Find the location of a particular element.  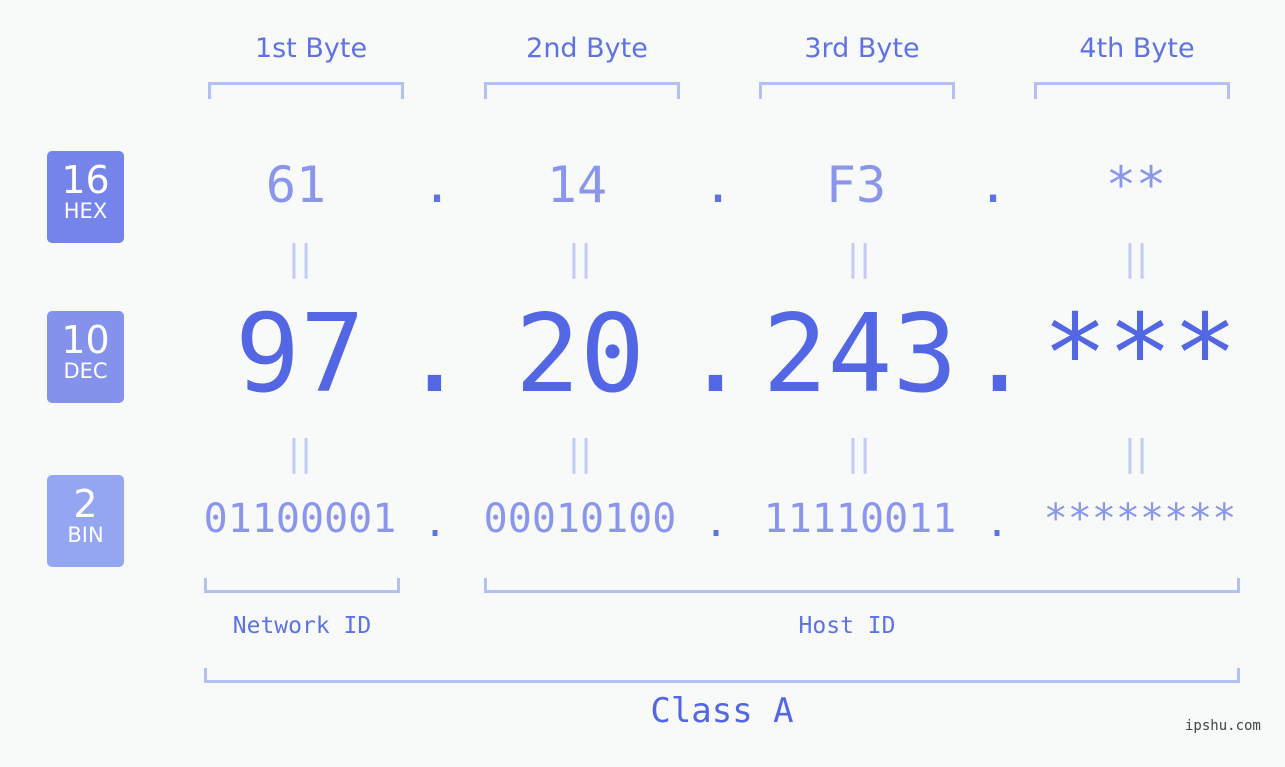

byte-header-1: 1st Byte is located at coordinates (311, 48).